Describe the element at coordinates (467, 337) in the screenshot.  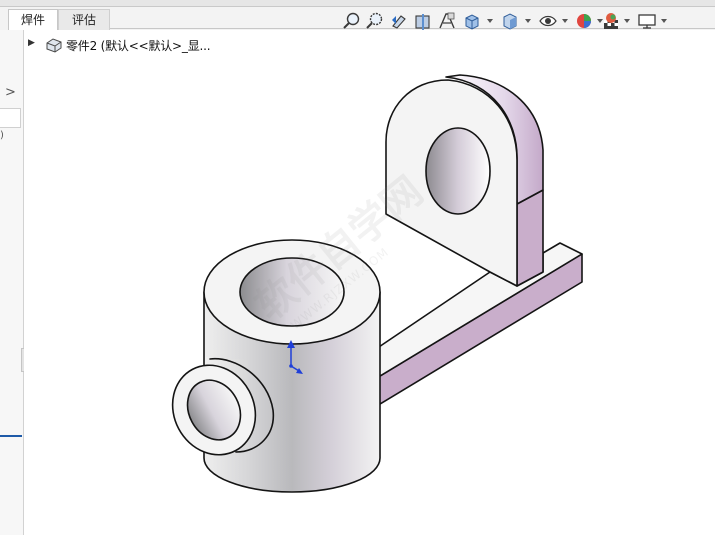
I see `base-plate-front-face` at that location.